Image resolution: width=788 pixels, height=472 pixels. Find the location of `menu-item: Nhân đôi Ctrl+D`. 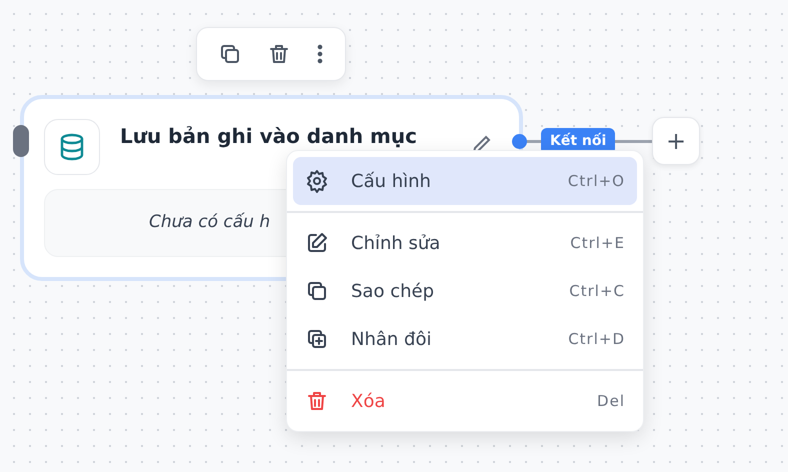

menu-item: Nhân đôi Ctrl+D is located at coordinates (465, 339).